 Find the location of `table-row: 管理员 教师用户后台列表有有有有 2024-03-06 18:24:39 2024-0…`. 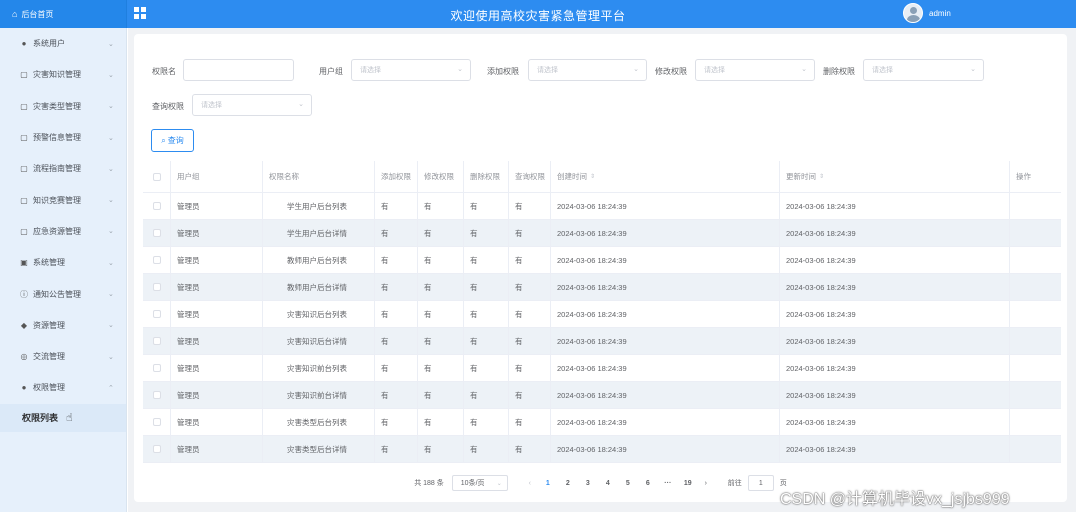

table-row: 管理员 教师用户后台列表有有有有 2024-03-06 18:24:39 2024-0… is located at coordinates (602, 260).